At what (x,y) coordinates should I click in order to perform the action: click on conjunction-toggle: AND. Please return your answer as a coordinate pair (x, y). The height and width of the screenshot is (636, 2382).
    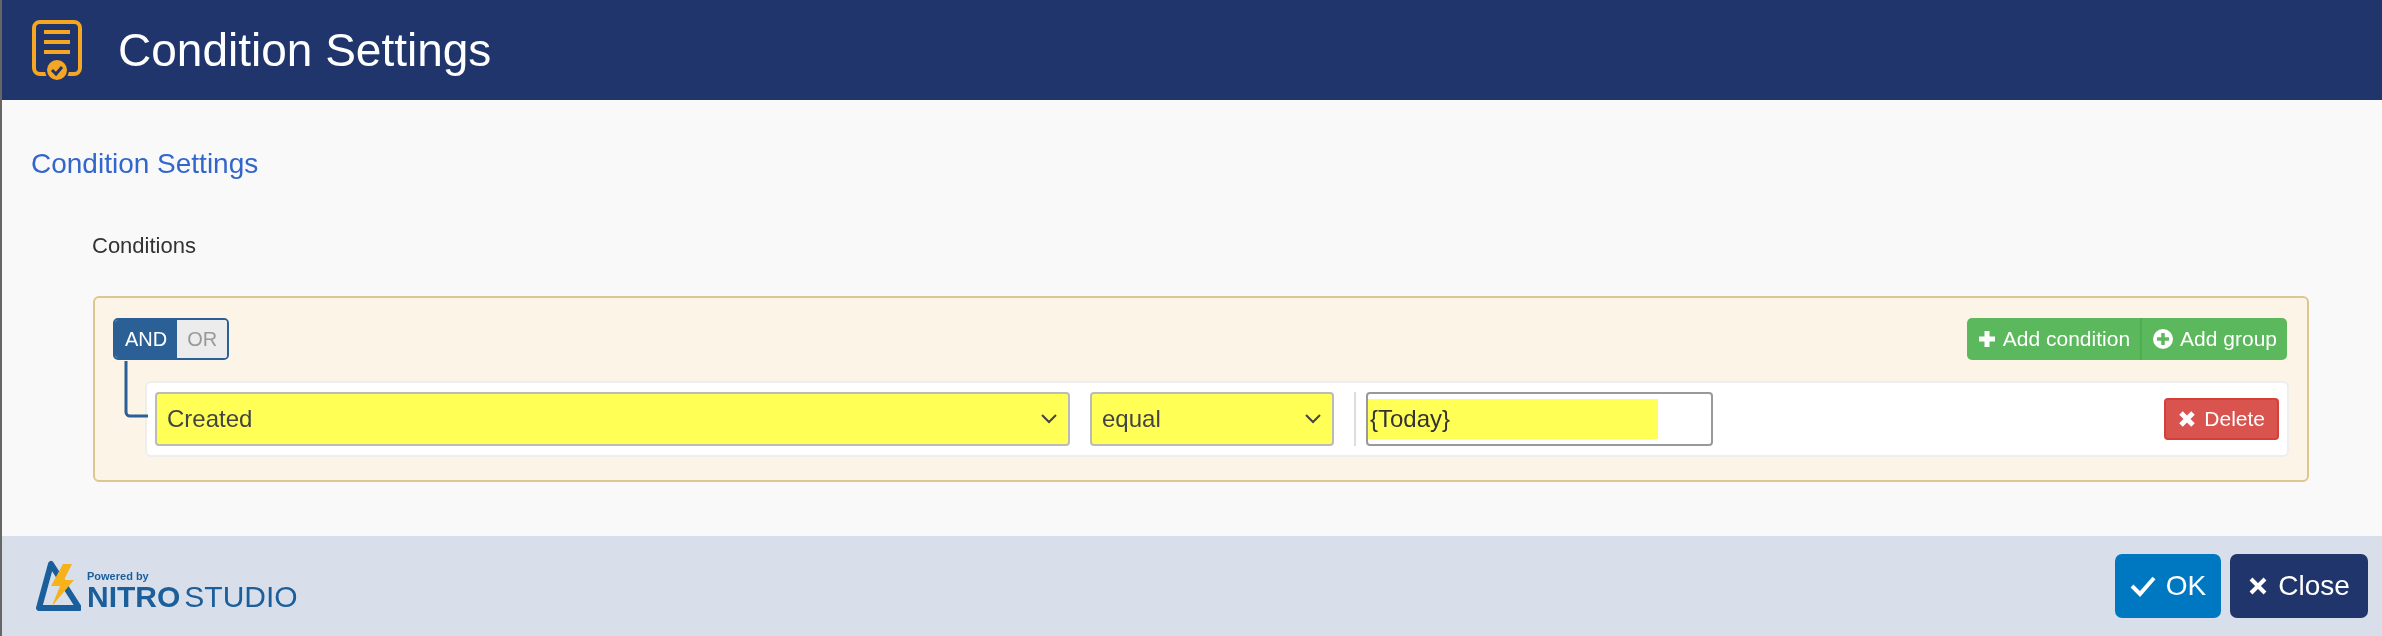
    Looking at the image, I should click on (146, 339).